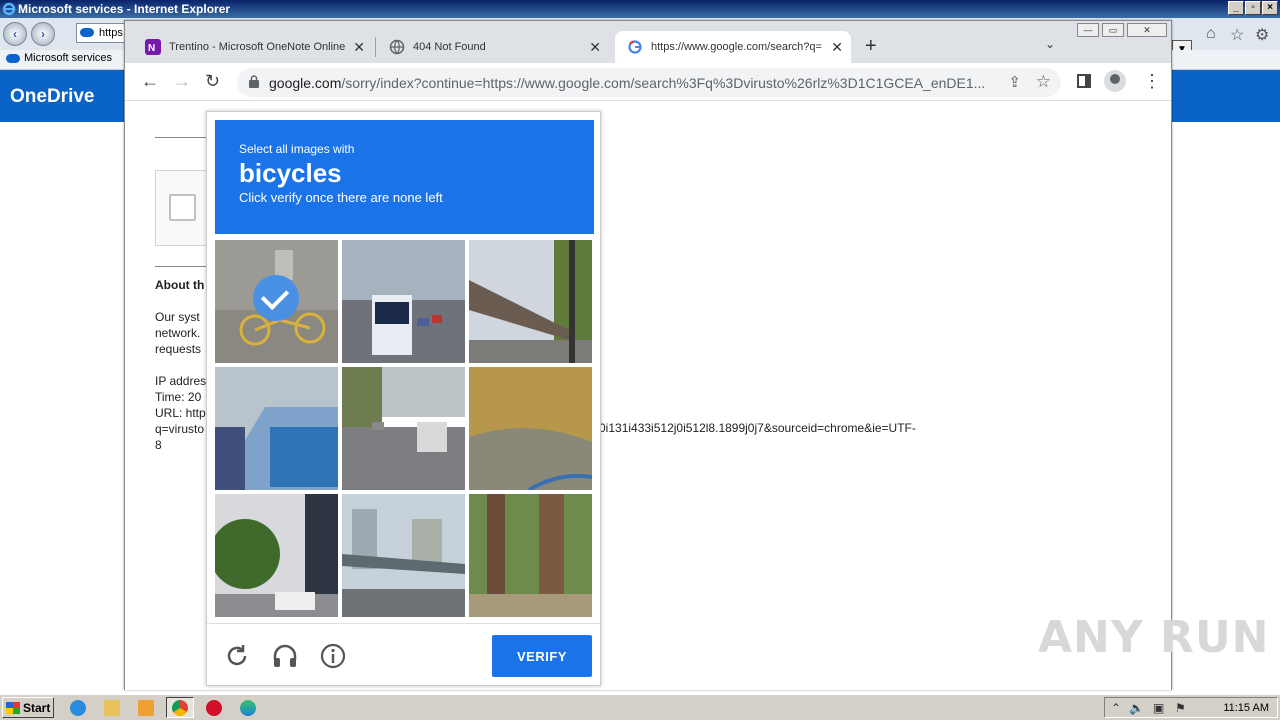 This screenshot has width=1280, height=720. What do you see at coordinates (257, 47) in the screenshot?
I see `tab-label: Trentino - Microsoft OneNote Online` at bounding box center [257, 47].